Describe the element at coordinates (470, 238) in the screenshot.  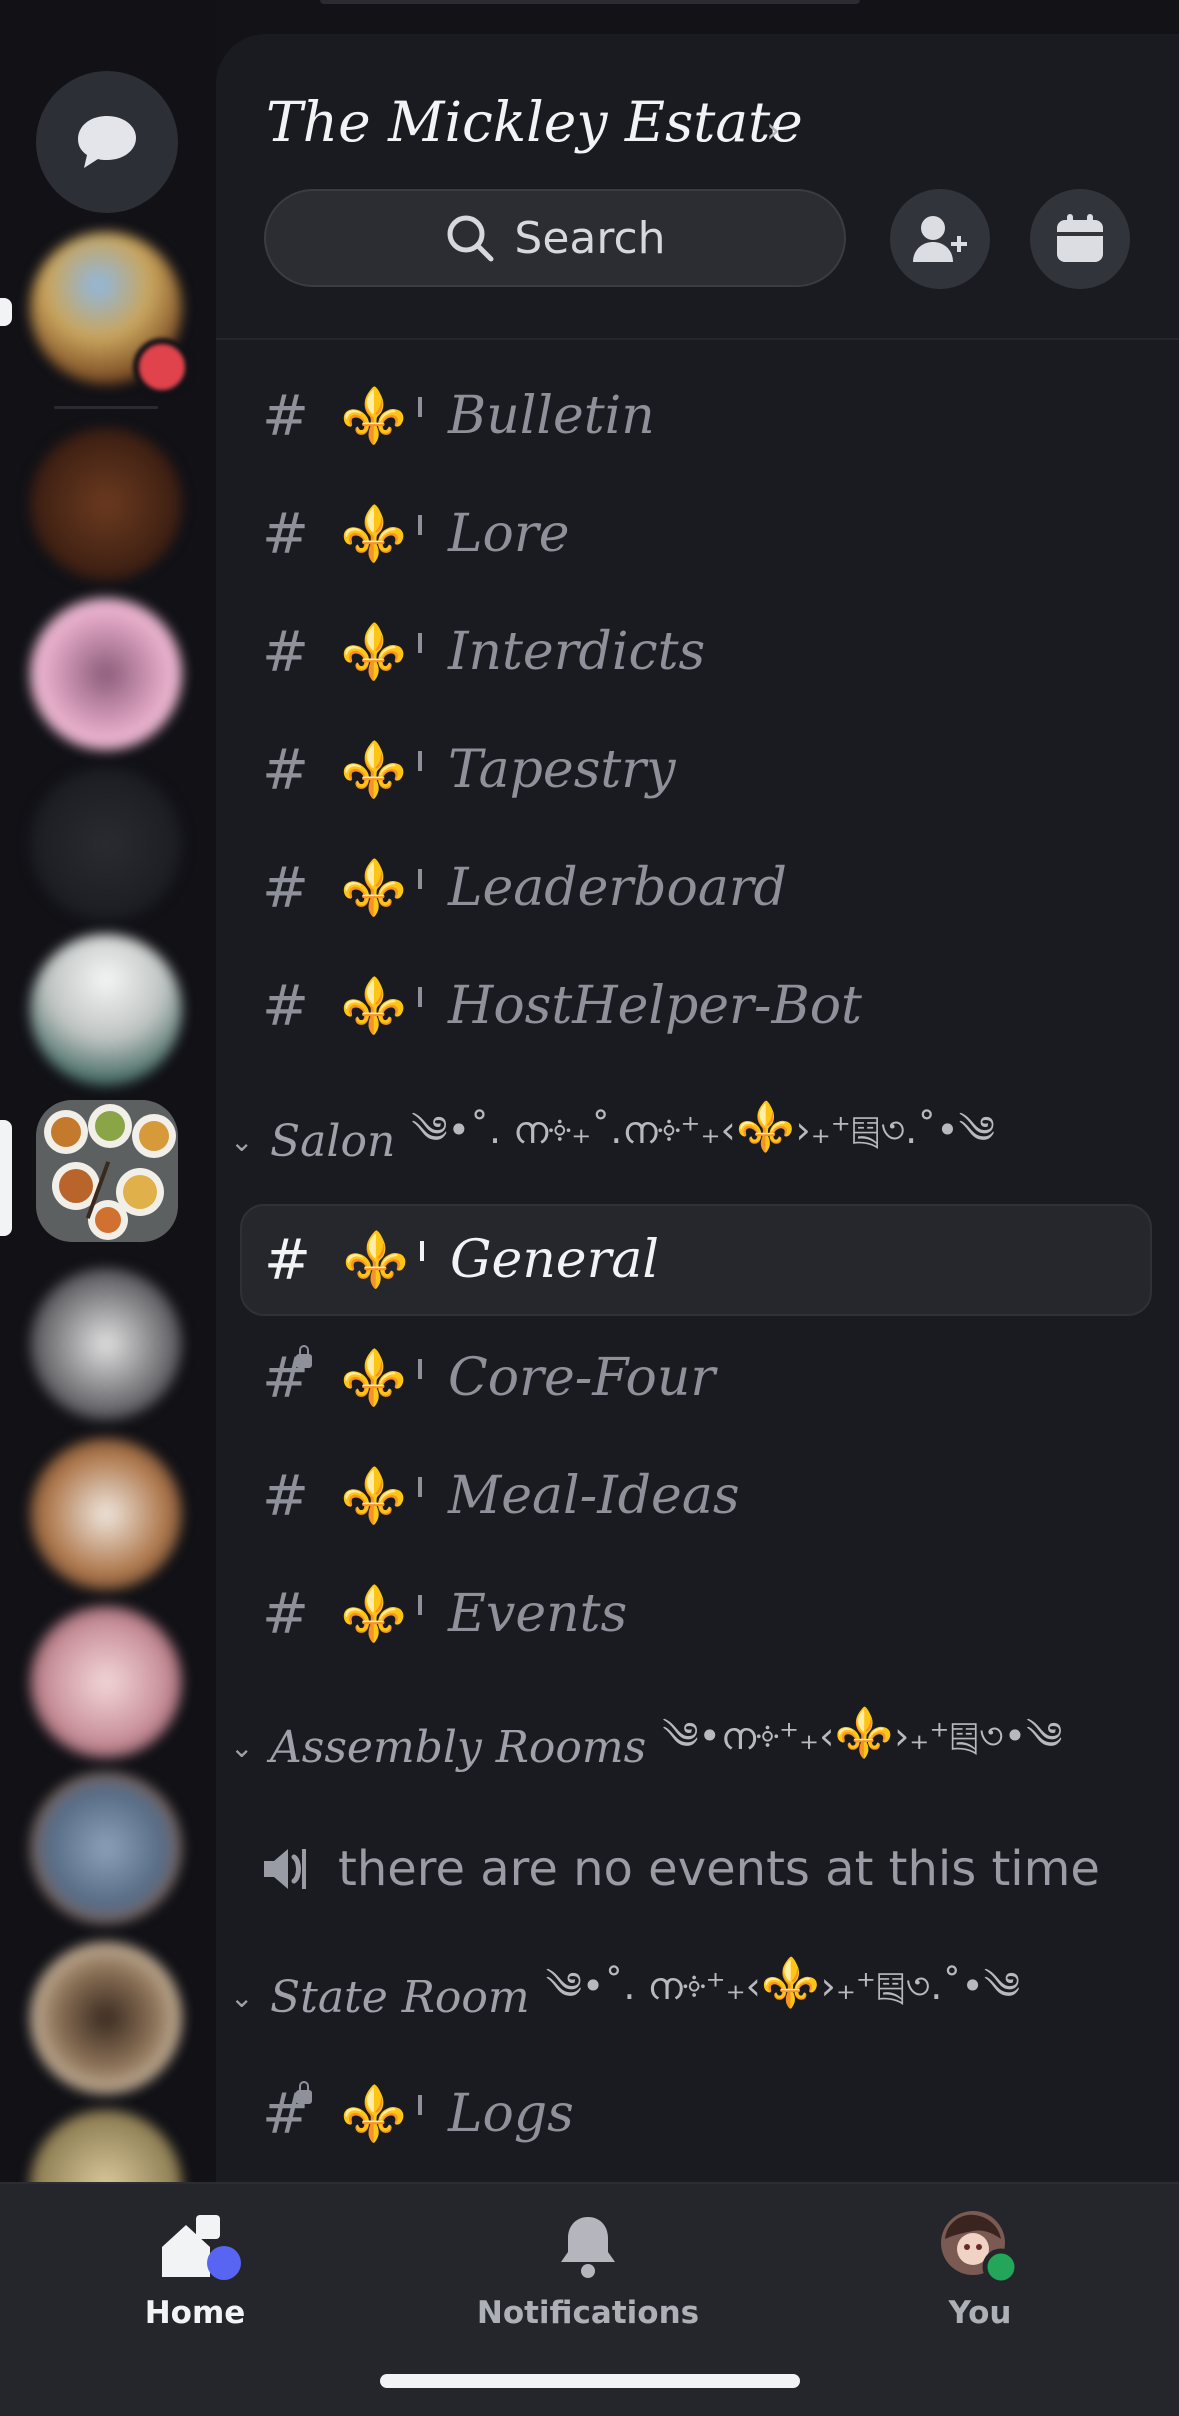
I see `search-icon` at that location.